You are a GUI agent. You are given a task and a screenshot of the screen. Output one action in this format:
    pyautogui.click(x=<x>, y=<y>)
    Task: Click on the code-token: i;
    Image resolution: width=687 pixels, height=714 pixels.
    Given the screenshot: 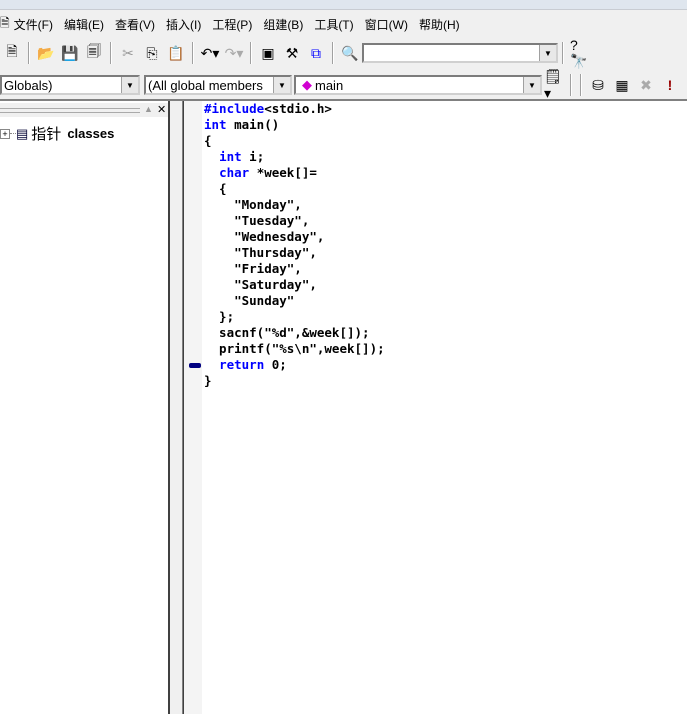 What is the action you would take?
    pyautogui.click(x=253, y=156)
    